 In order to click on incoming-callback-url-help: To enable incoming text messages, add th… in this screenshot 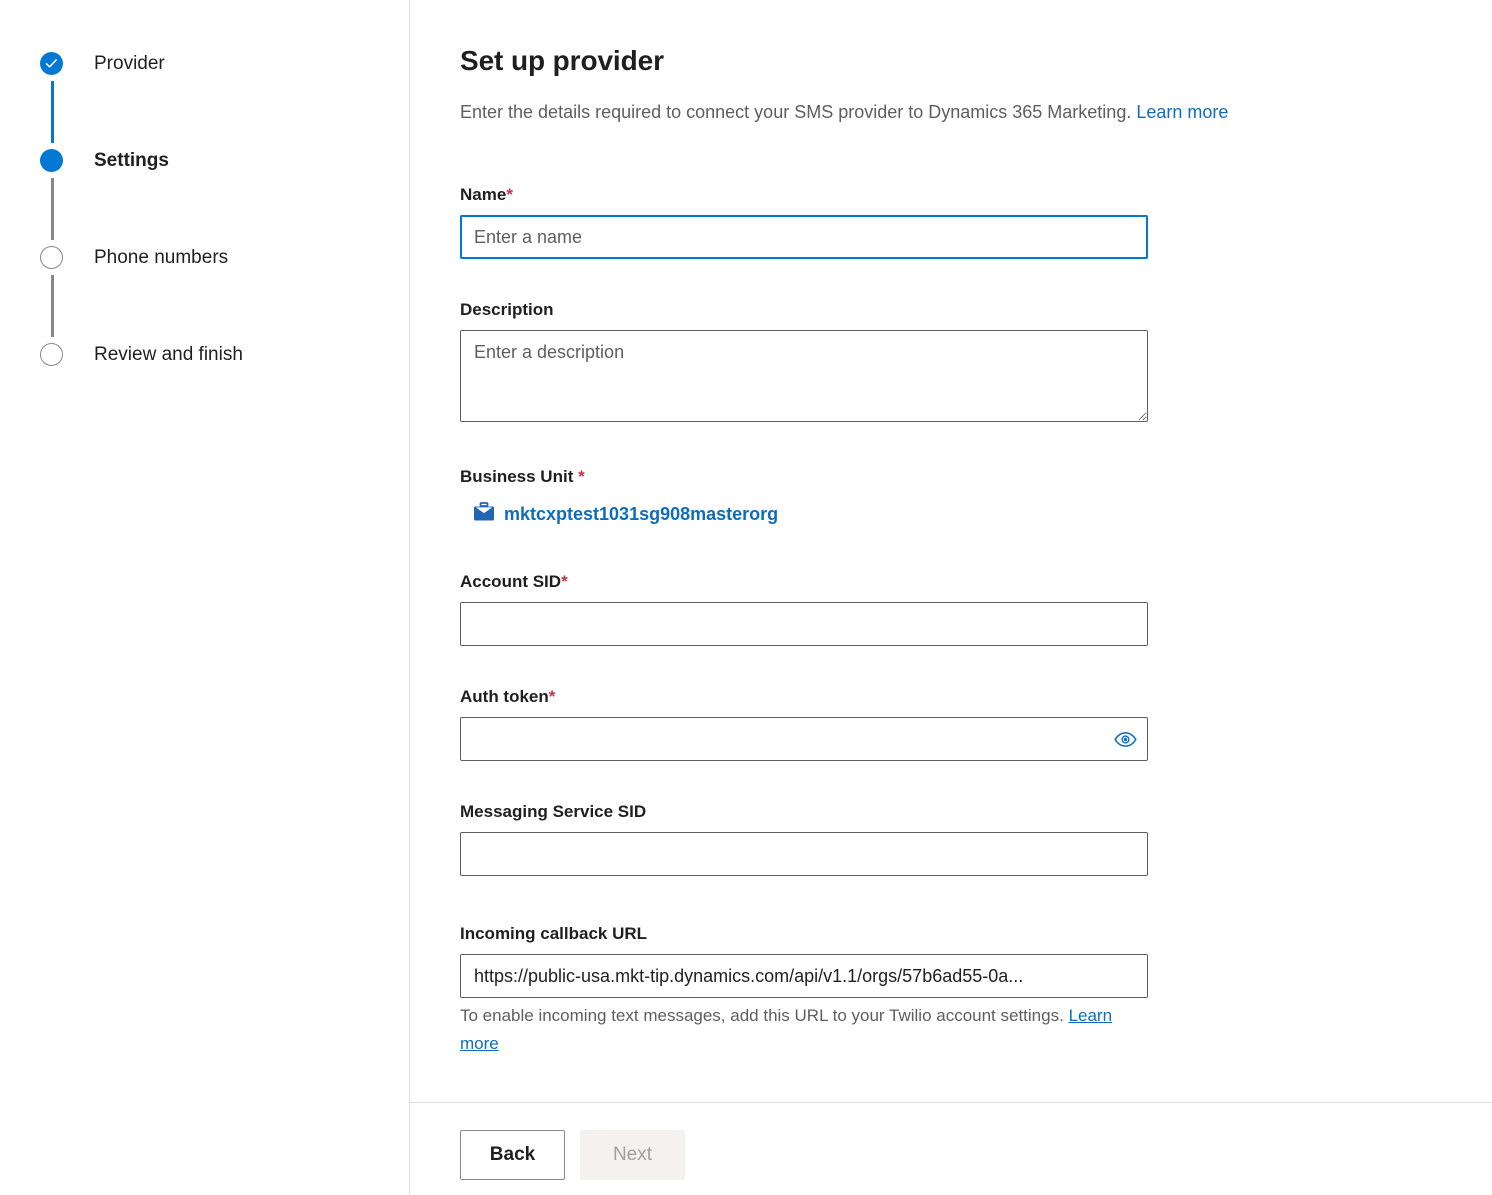, I will do `click(805, 1030)`.